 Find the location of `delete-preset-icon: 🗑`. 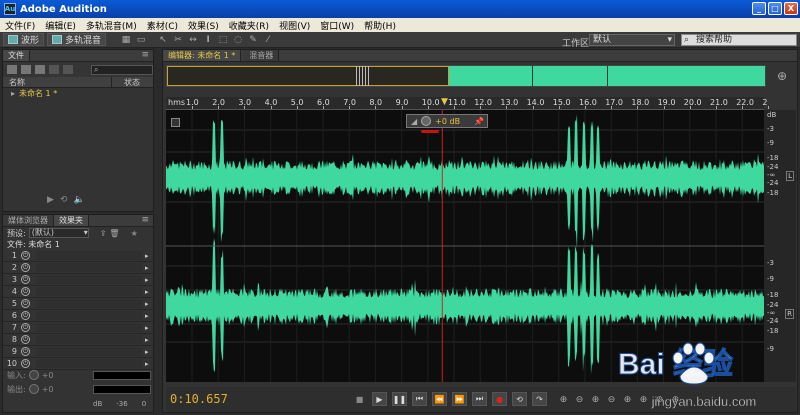

delete-preset-icon: 🗑 is located at coordinates (114, 233).